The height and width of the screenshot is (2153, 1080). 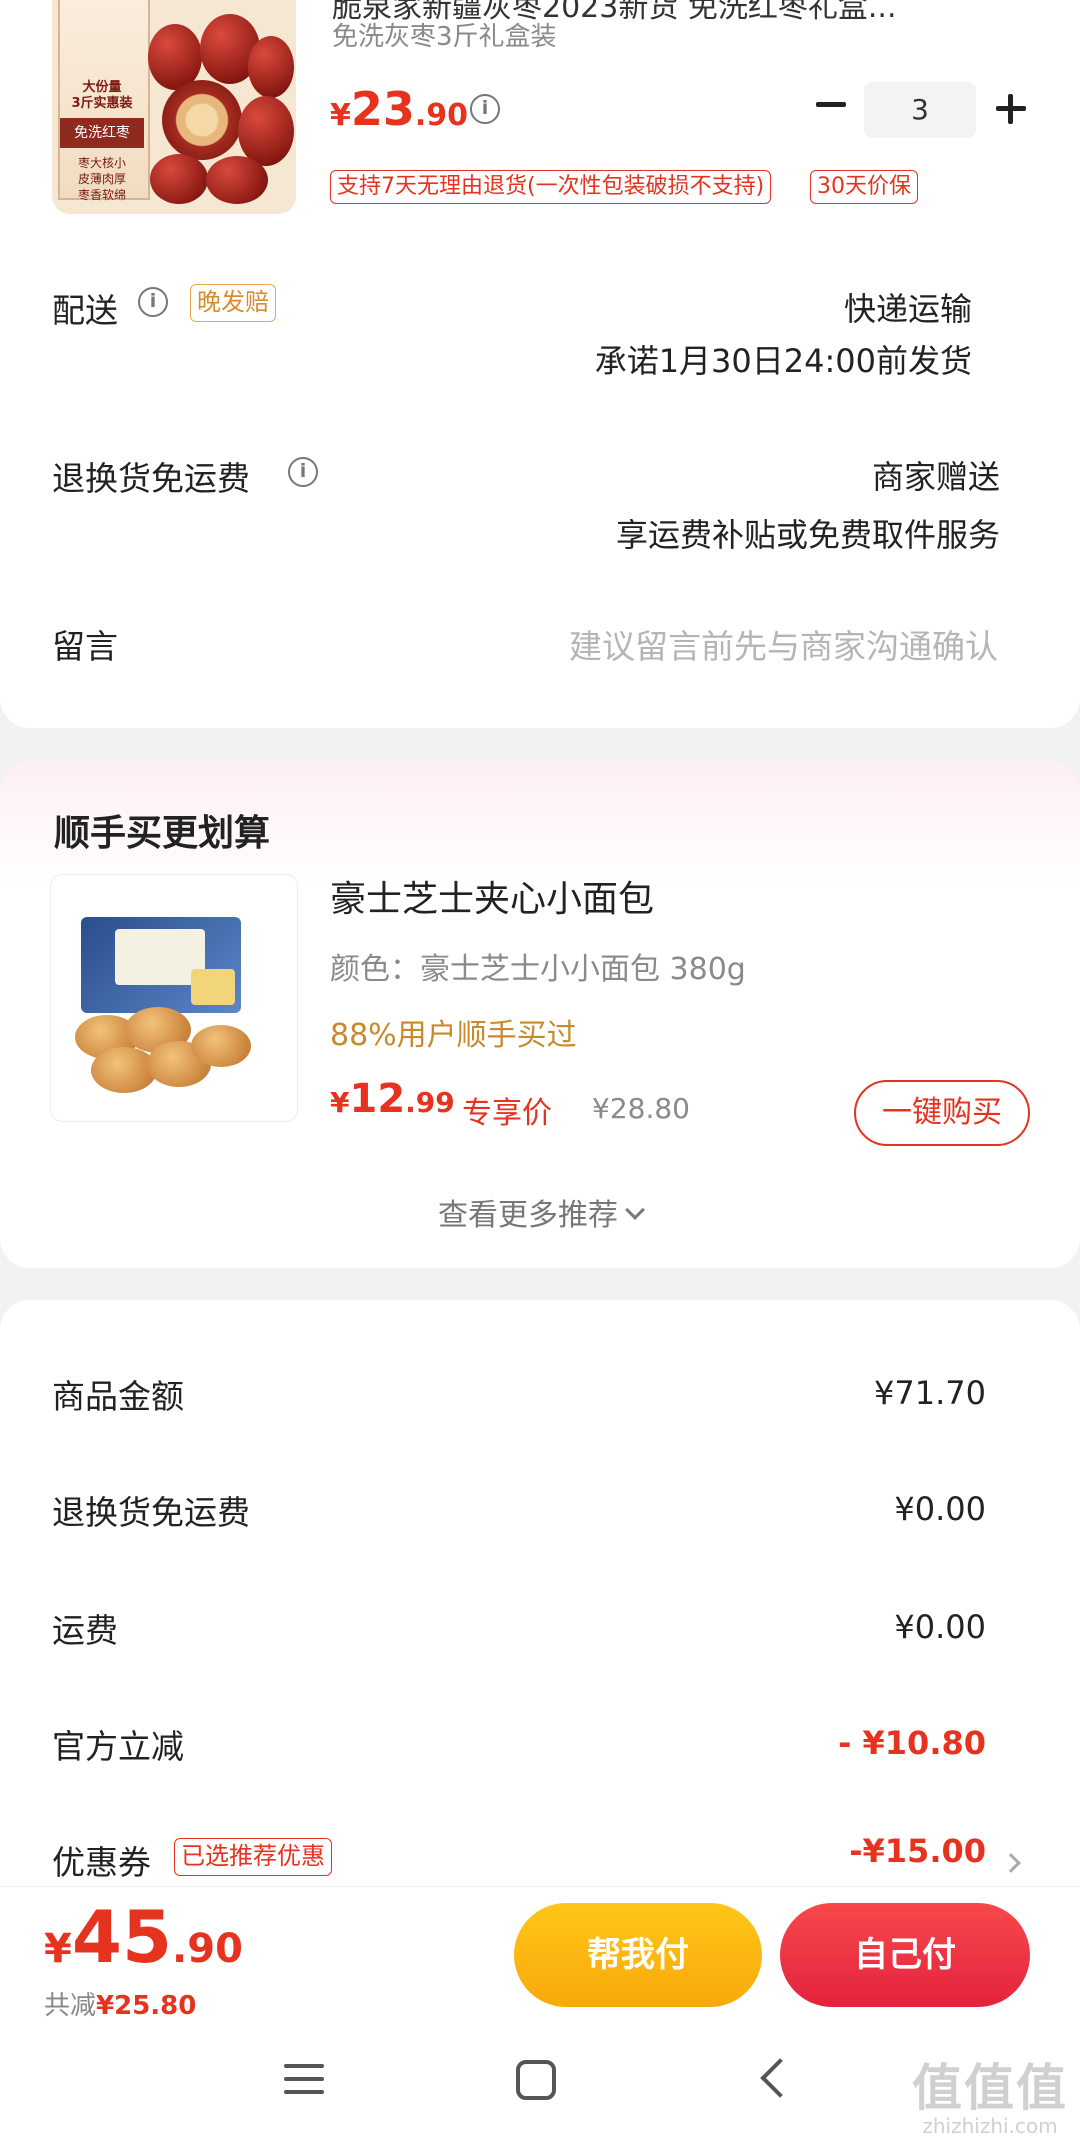 What do you see at coordinates (102, 133) in the screenshot?
I see `product-image-ribbon: 免洗红枣` at bounding box center [102, 133].